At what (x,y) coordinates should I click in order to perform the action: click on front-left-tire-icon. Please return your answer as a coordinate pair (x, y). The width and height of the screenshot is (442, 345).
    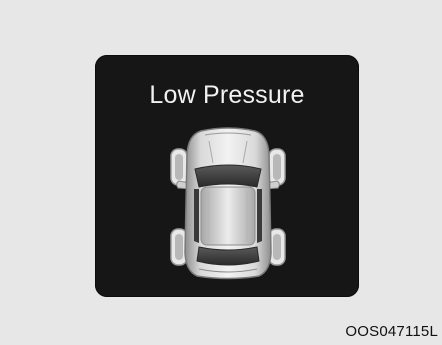
    Looking at the image, I should click on (179, 167).